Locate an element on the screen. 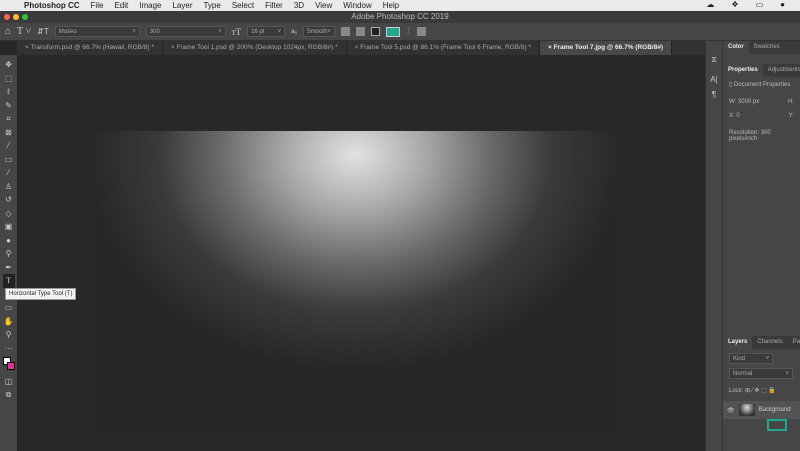 Image resolution: width=800 pixels, height=451 pixels. dropbox-icon: ❖ is located at coordinates (734, 4).